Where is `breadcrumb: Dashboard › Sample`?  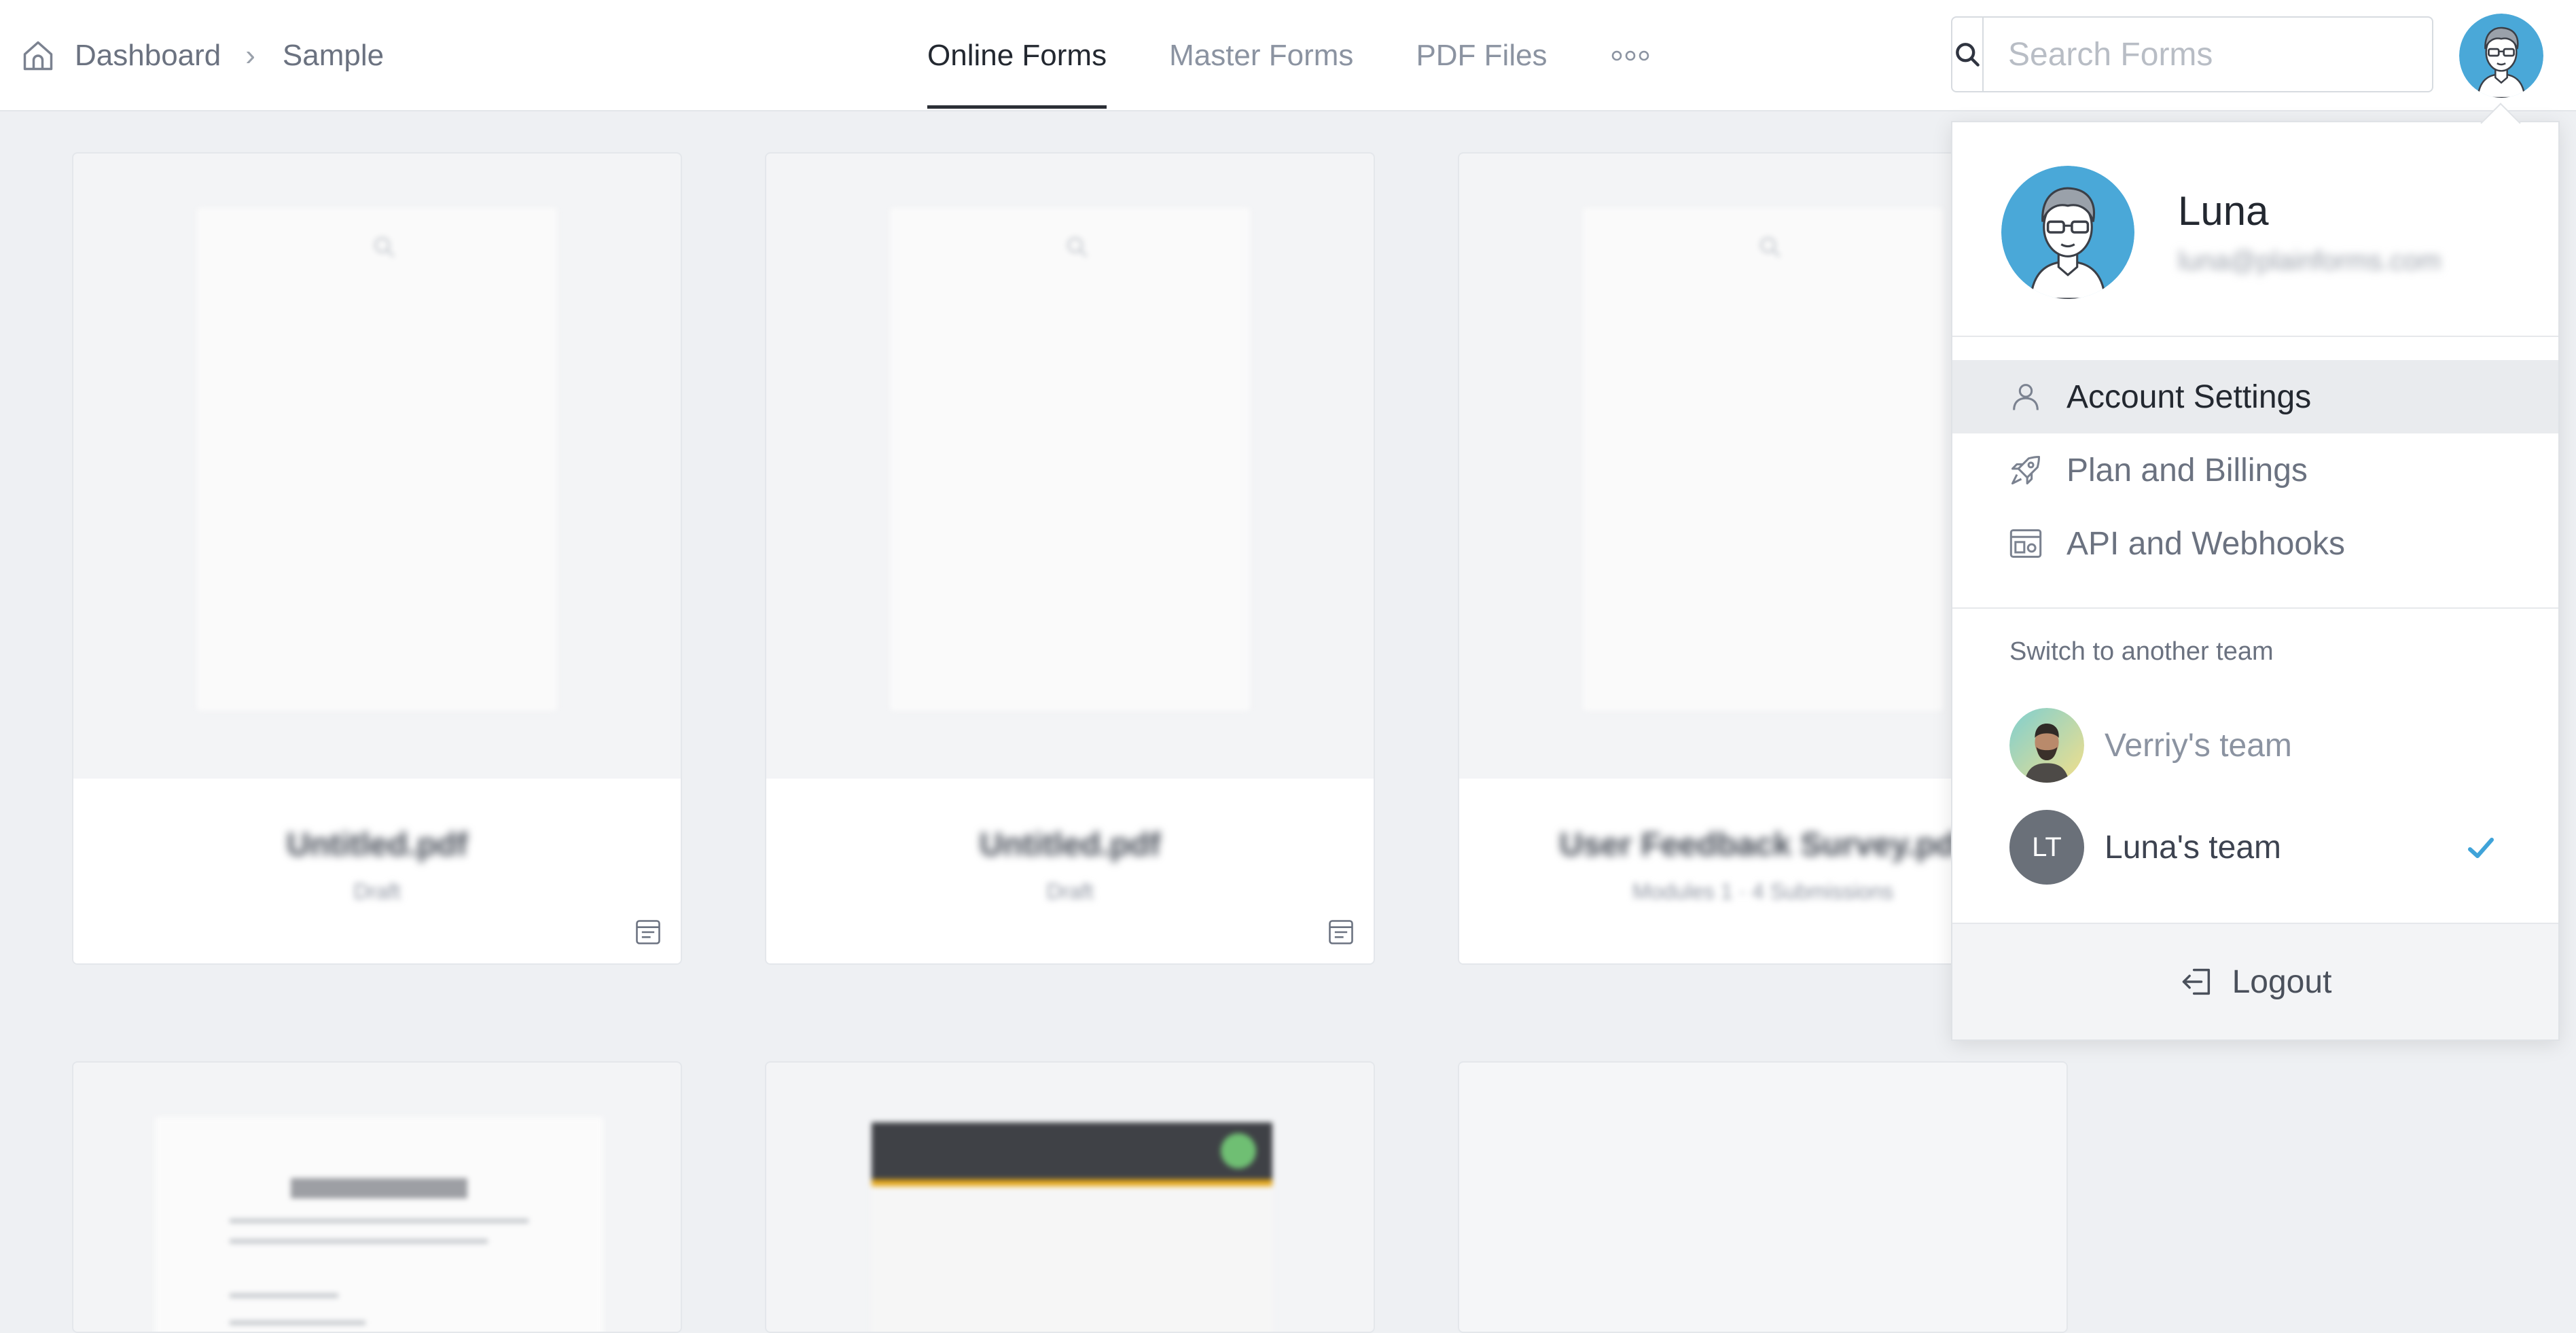 breadcrumb: Dashboard › Sample is located at coordinates (202, 55).